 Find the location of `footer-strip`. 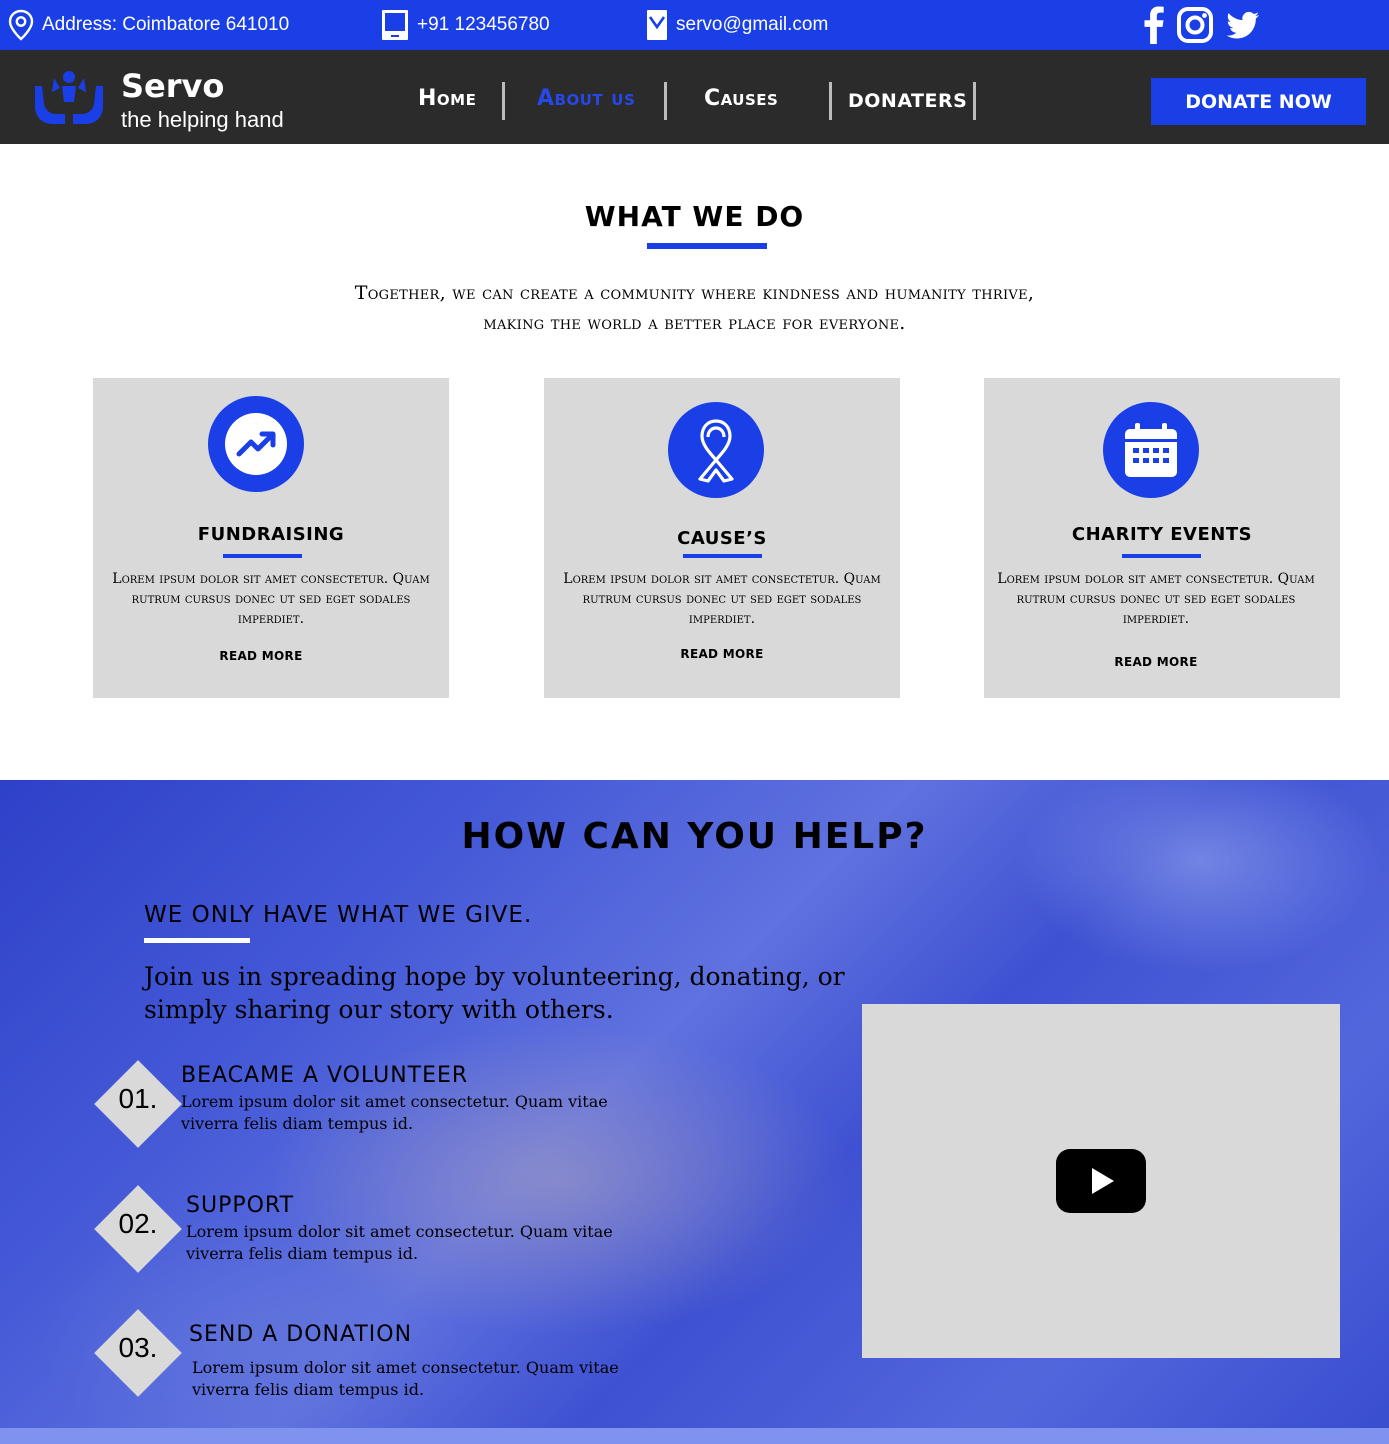

footer-strip is located at coordinates (694, 1436).